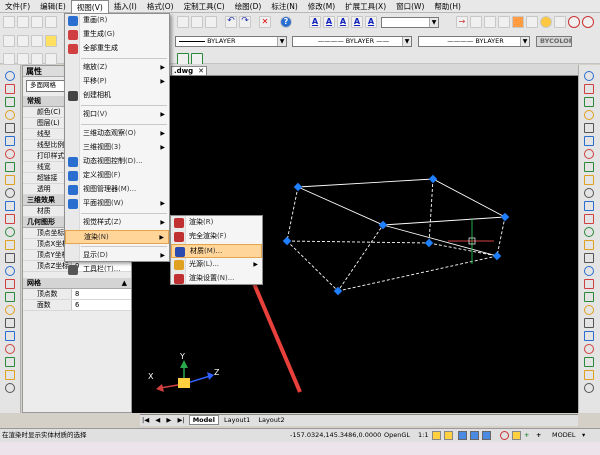 This screenshot has height=455, width=600. I want to click on menu-4: 格式(O), so click(160, 6).